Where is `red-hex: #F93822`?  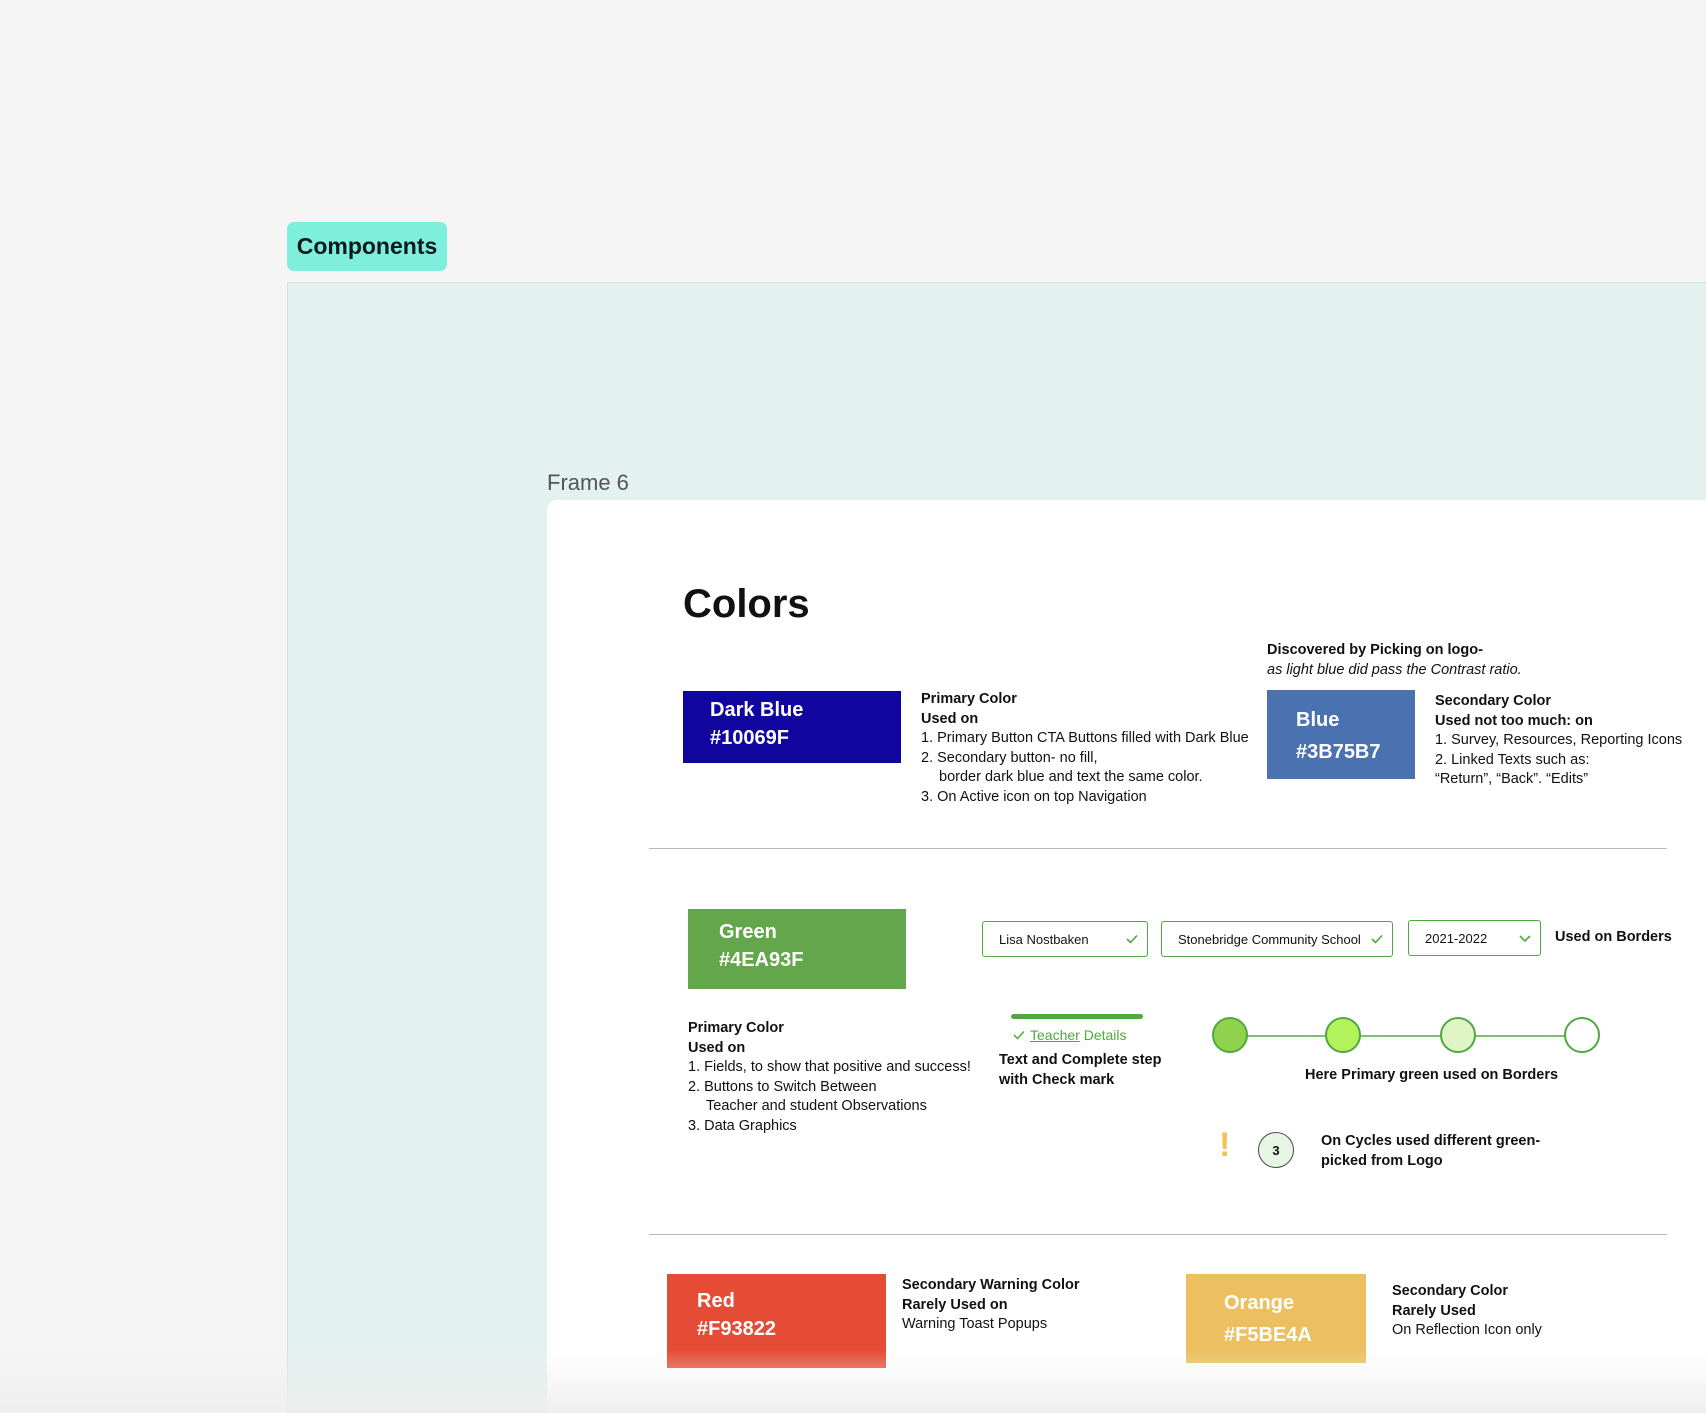 red-hex: #F93822 is located at coordinates (736, 1329).